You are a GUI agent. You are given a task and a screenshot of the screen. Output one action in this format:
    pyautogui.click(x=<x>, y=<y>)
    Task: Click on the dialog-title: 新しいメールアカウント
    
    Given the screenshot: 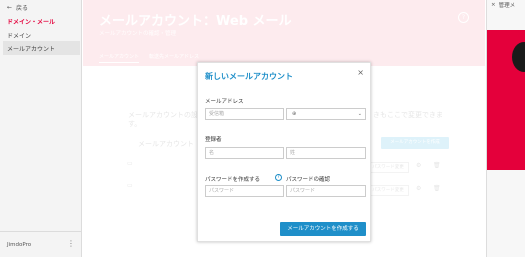 What is the action you would take?
    pyautogui.click(x=249, y=76)
    